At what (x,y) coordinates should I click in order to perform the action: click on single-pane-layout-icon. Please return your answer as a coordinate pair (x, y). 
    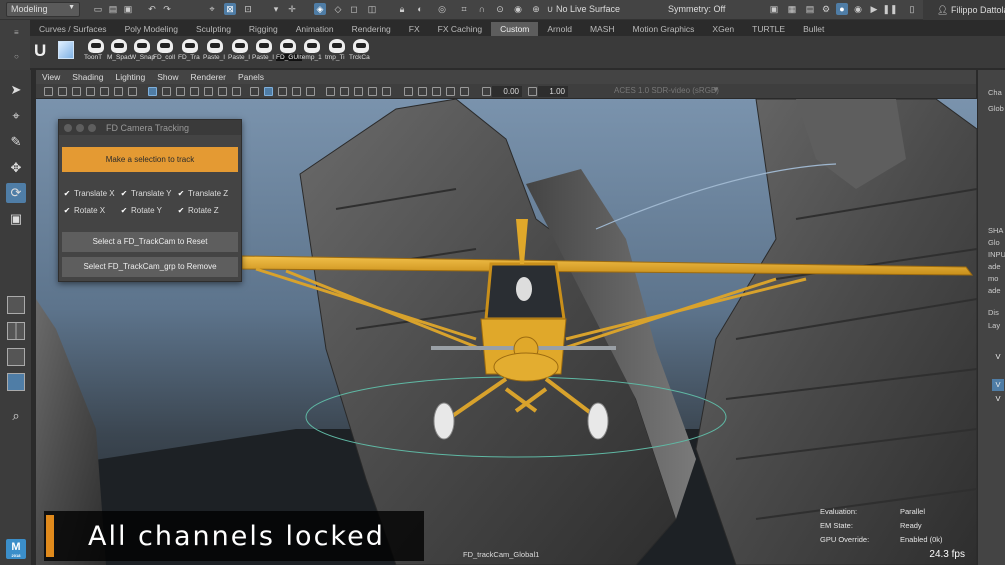
    Looking at the image, I should click on (16, 305).